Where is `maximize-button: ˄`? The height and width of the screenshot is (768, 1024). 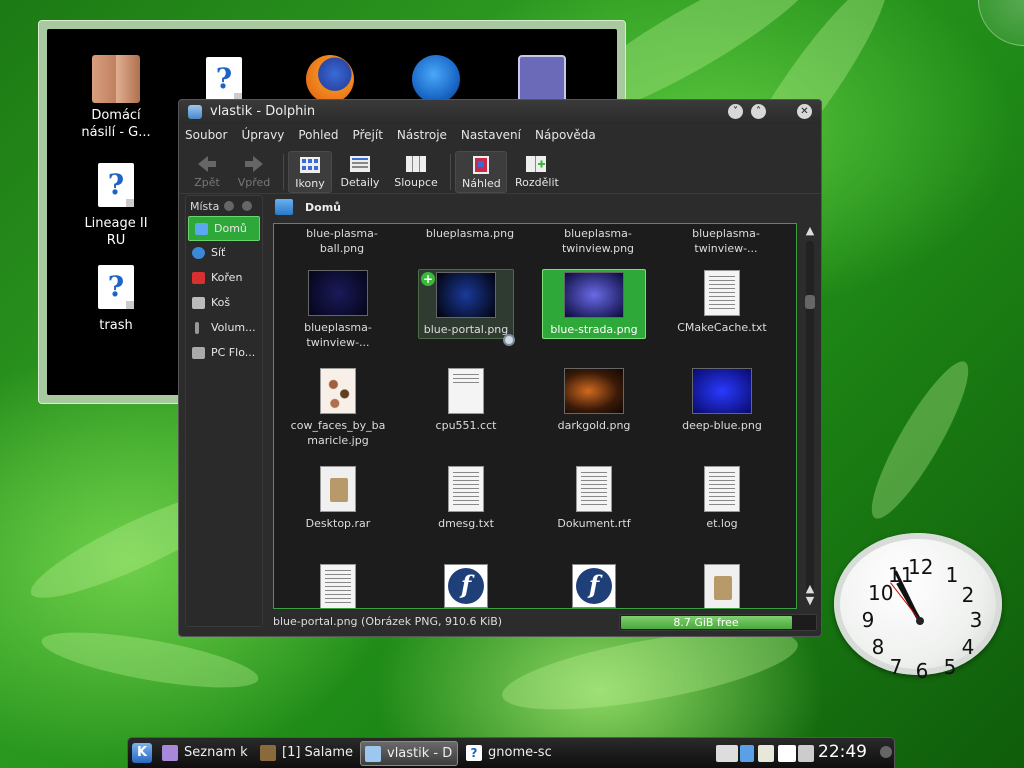 maximize-button: ˄ is located at coordinates (758, 111).